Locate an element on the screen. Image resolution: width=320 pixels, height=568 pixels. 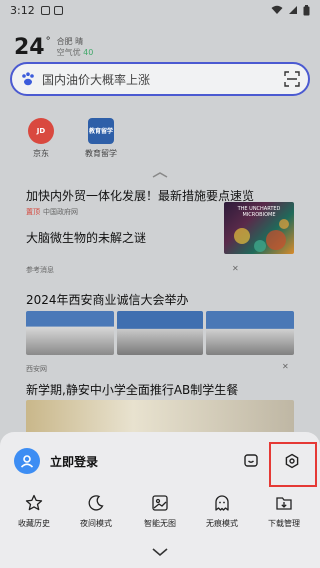
notification-icon is located at coordinates (45, 10).